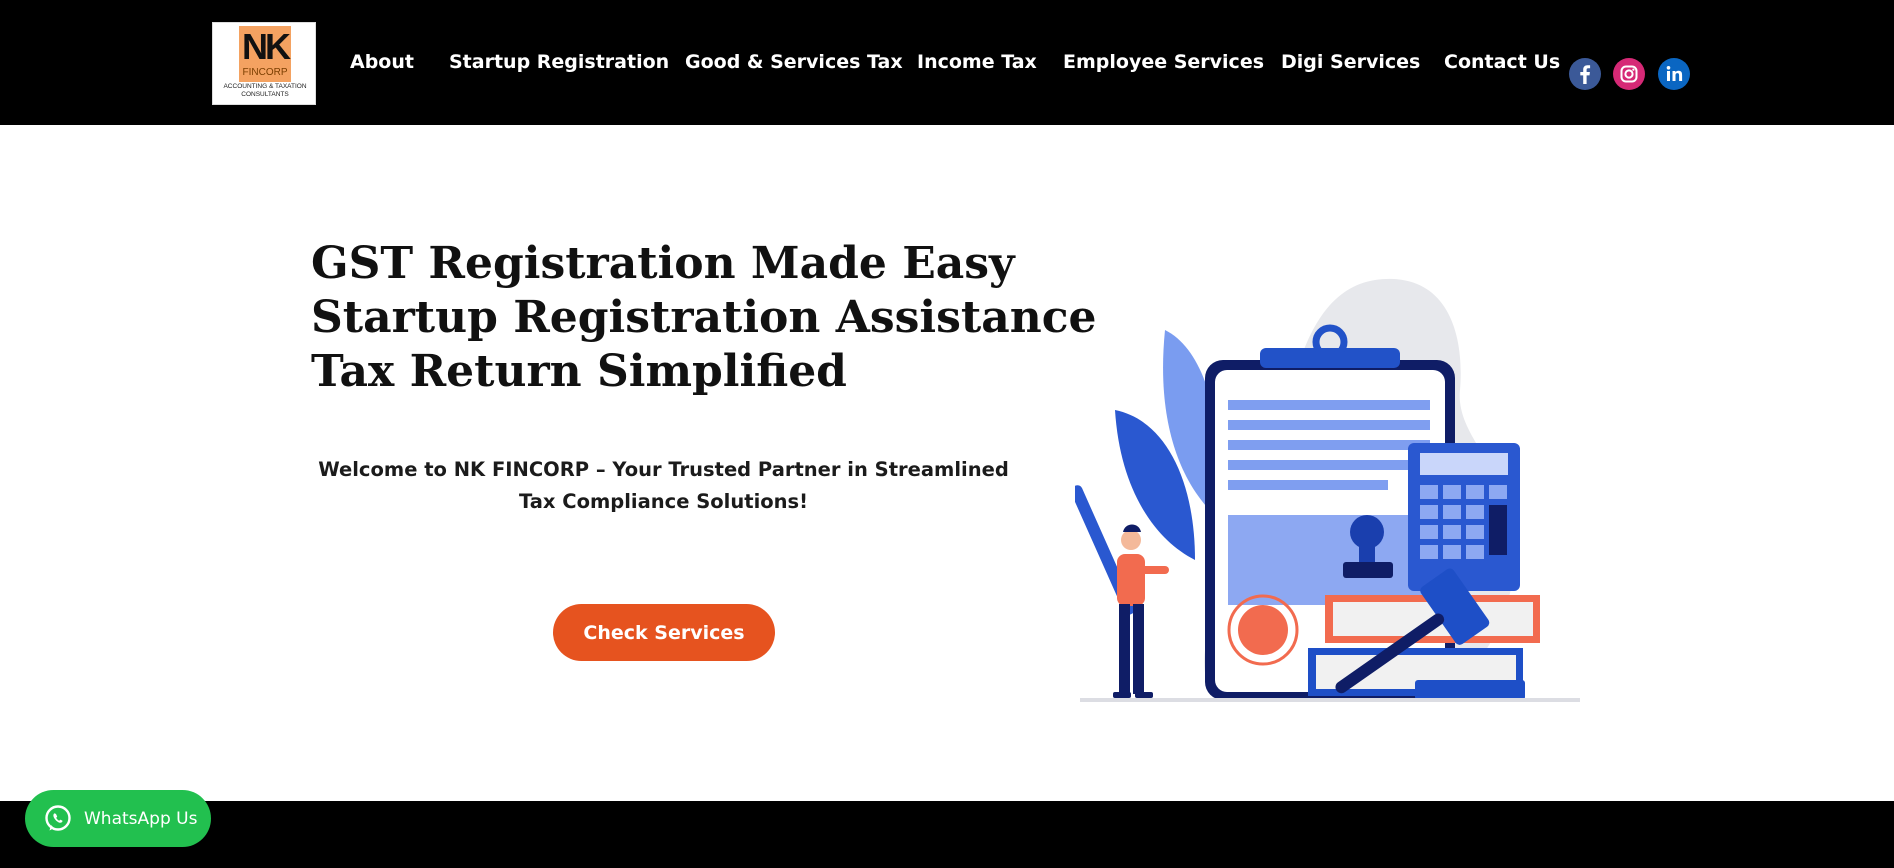 Image resolution: width=1894 pixels, height=868 pixels. What do you see at coordinates (141, 818) in the screenshot?
I see `whatsapp-label: WhatsApp Us` at bounding box center [141, 818].